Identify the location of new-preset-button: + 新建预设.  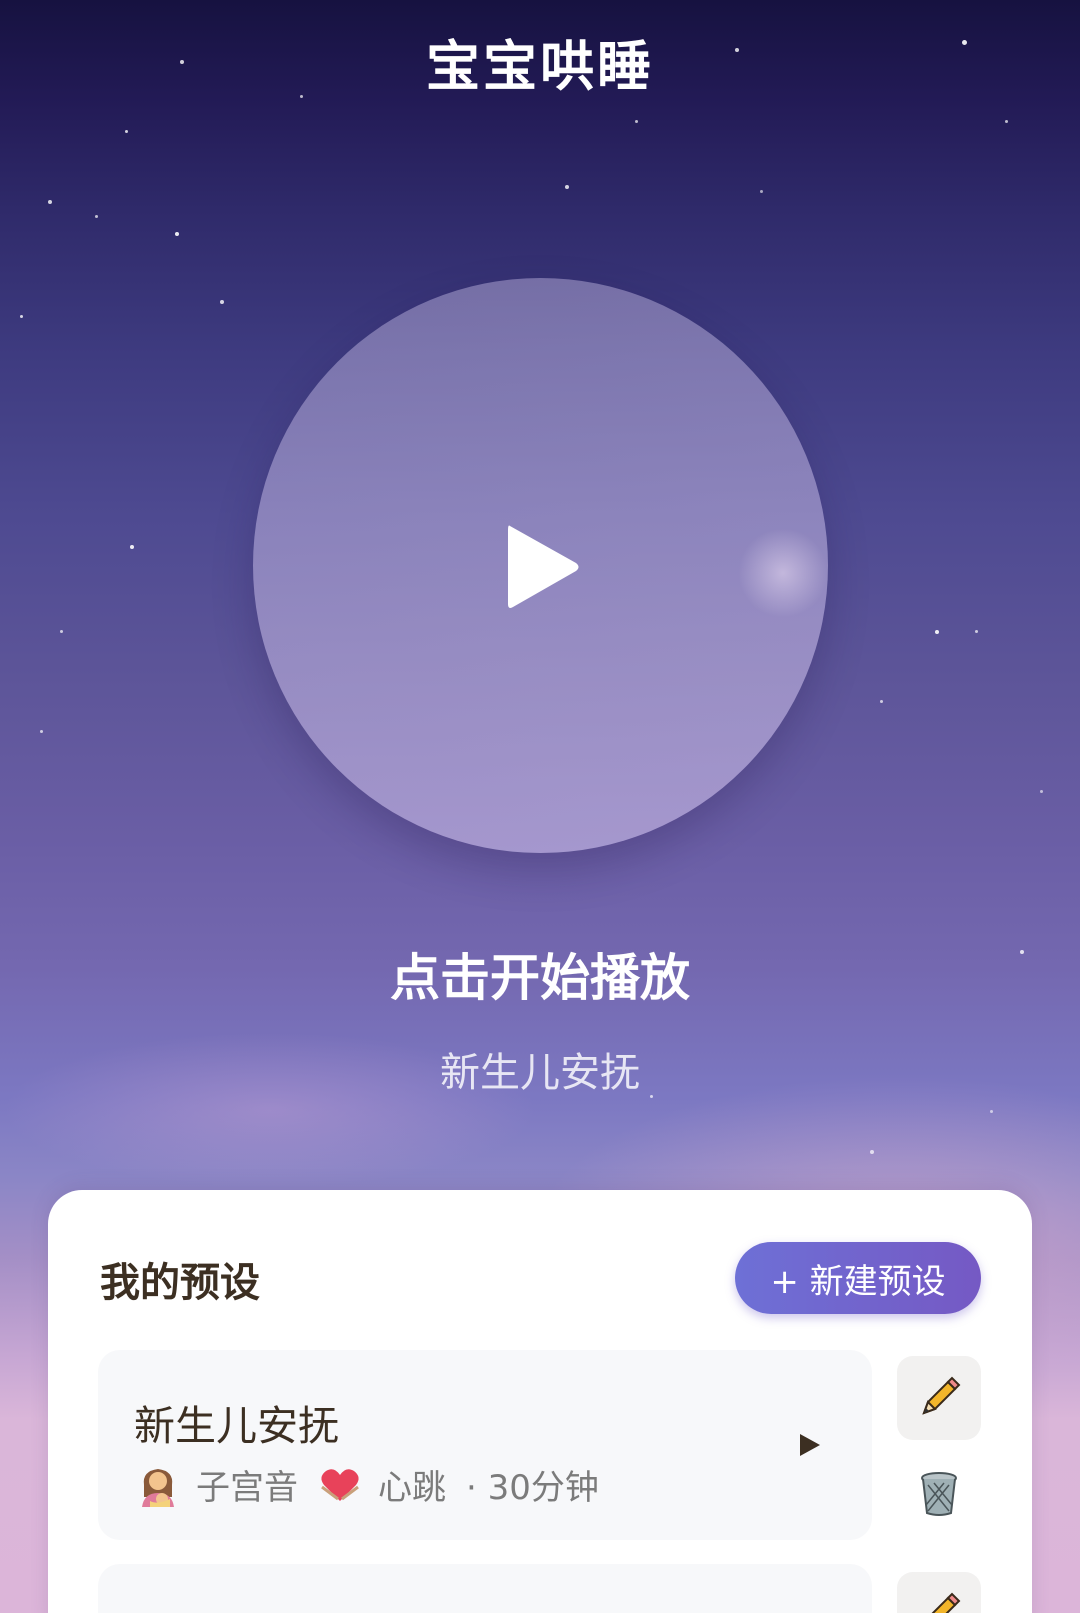
(858, 1278).